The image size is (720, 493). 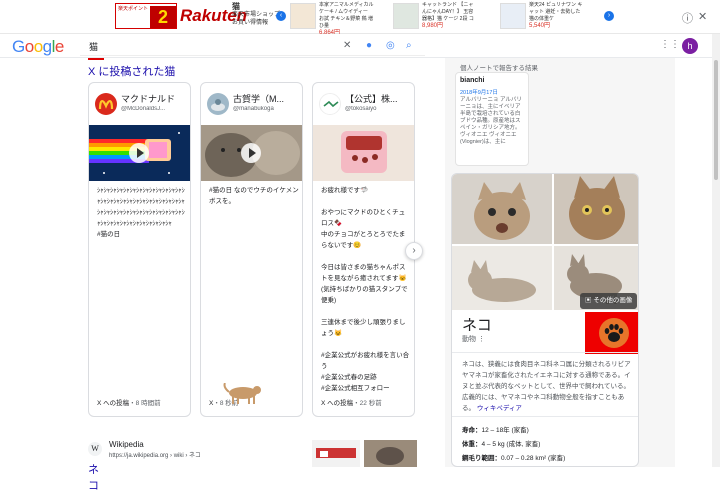 What do you see at coordinates (347, 45) in the screenshot?
I see `clear-icon: ✕` at bounding box center [347, 45].